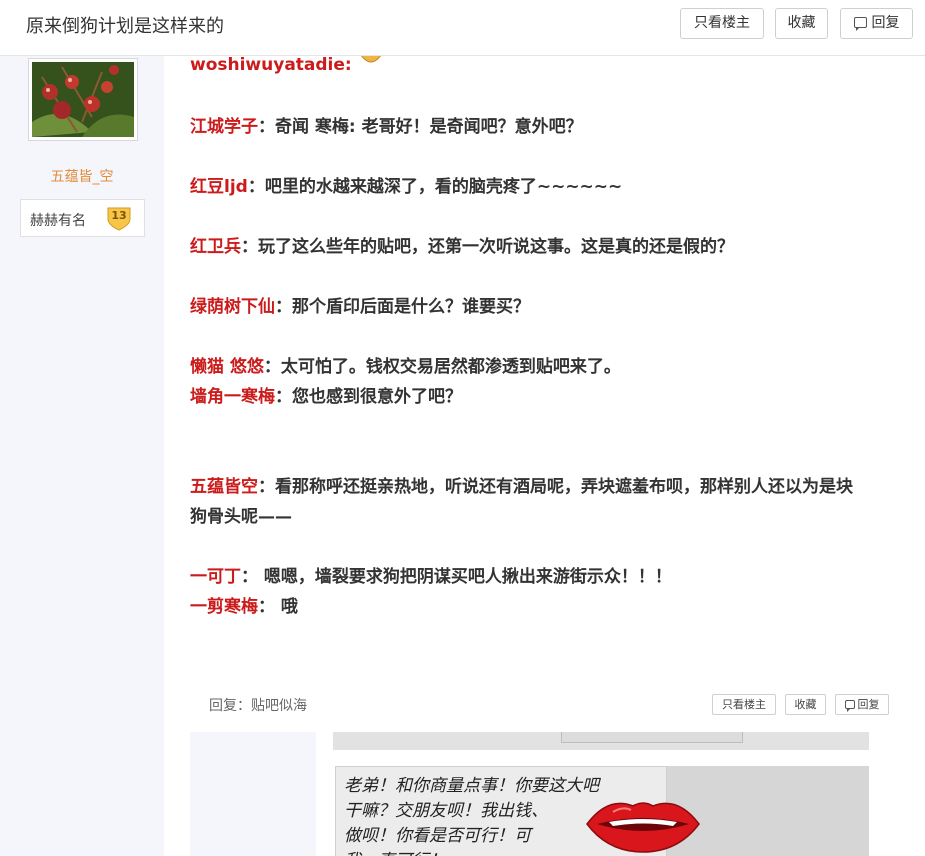 The height and width of the screenshot is (856, 925). I want to click on comment-text: 您也感到很意外了吧？, so click(377, 397).